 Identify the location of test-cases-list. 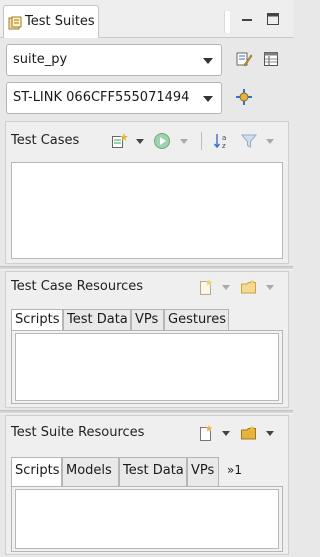
(147, 210).